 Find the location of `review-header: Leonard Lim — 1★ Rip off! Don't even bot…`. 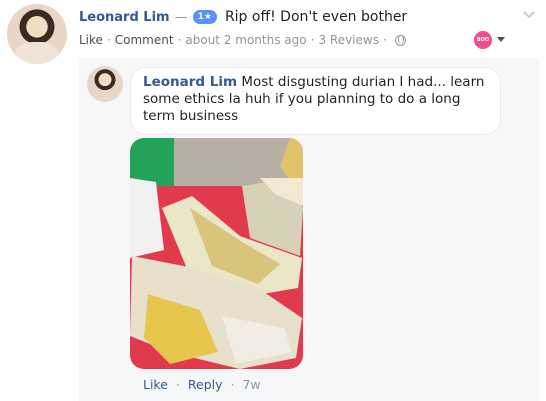

review-header: Leonard Lim — 1★ Rip off! Don't even bot… is located at coordinates (243, 17).